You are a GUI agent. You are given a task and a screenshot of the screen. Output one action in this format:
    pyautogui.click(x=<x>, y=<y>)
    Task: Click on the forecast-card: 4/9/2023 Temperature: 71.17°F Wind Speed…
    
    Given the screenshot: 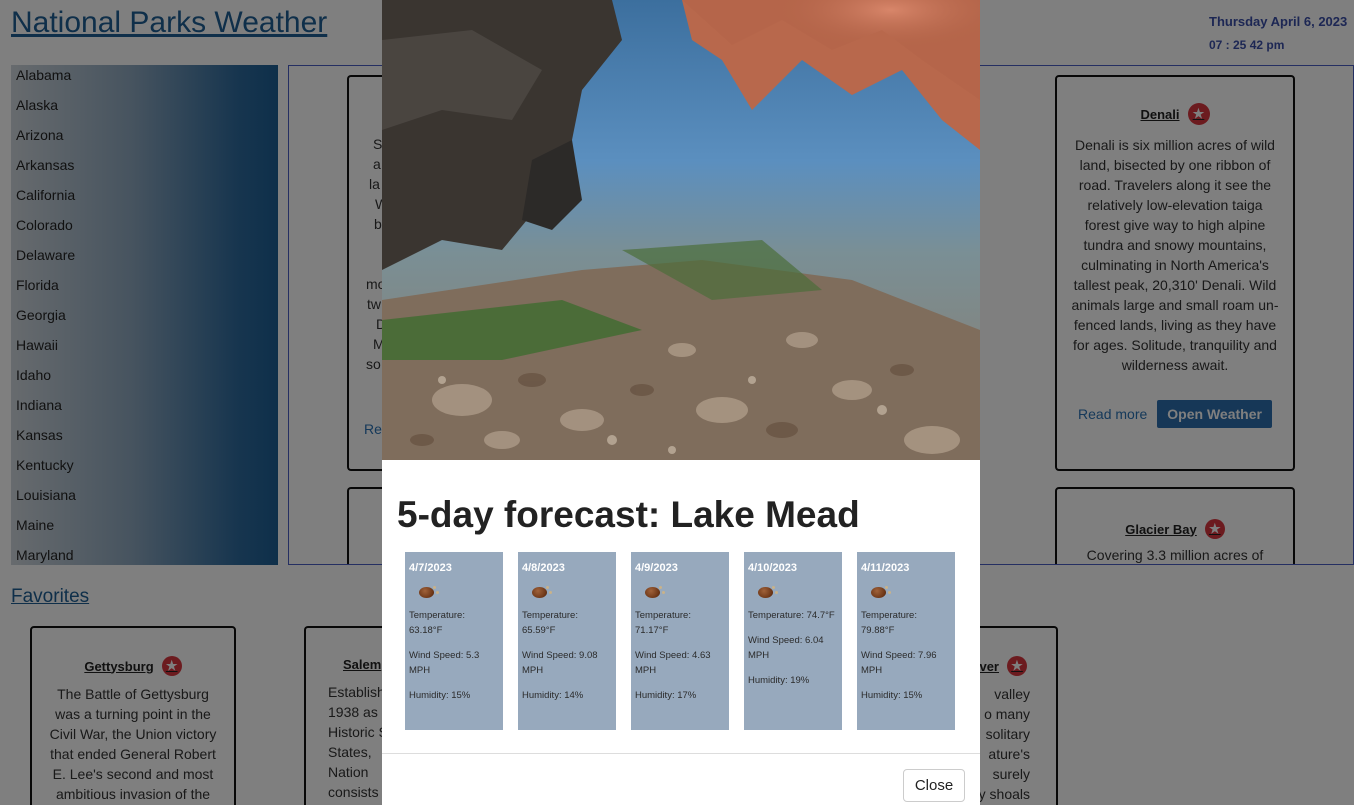 What is the action you would take?
    pyautogui.click(x=680, y=641)
    